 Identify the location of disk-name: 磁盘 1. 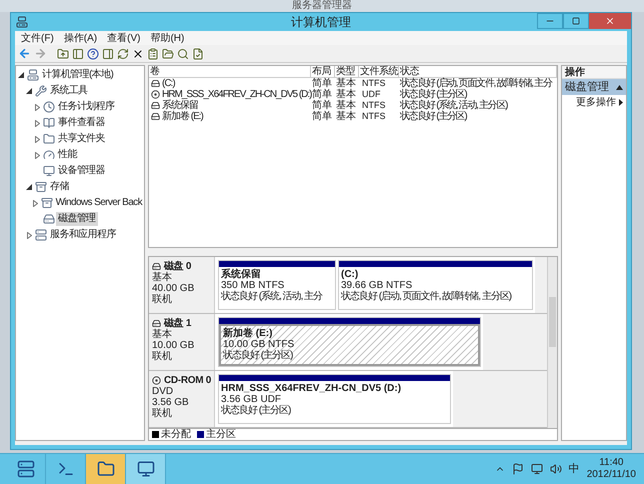
(178, 323).